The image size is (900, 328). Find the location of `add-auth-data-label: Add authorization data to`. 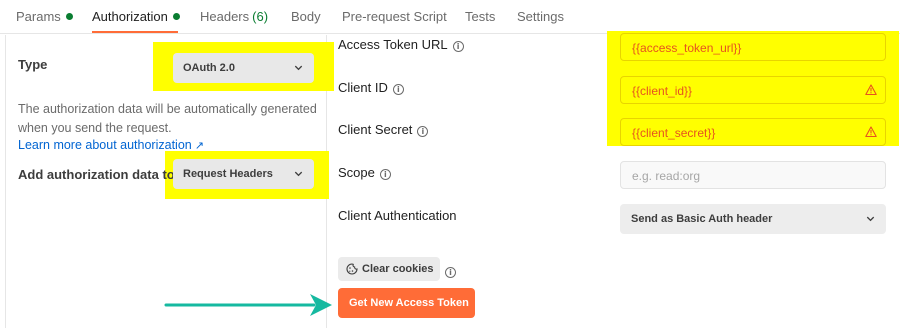

add-auth-data-label: Add authorization data to is located at coordinates (96, 174).